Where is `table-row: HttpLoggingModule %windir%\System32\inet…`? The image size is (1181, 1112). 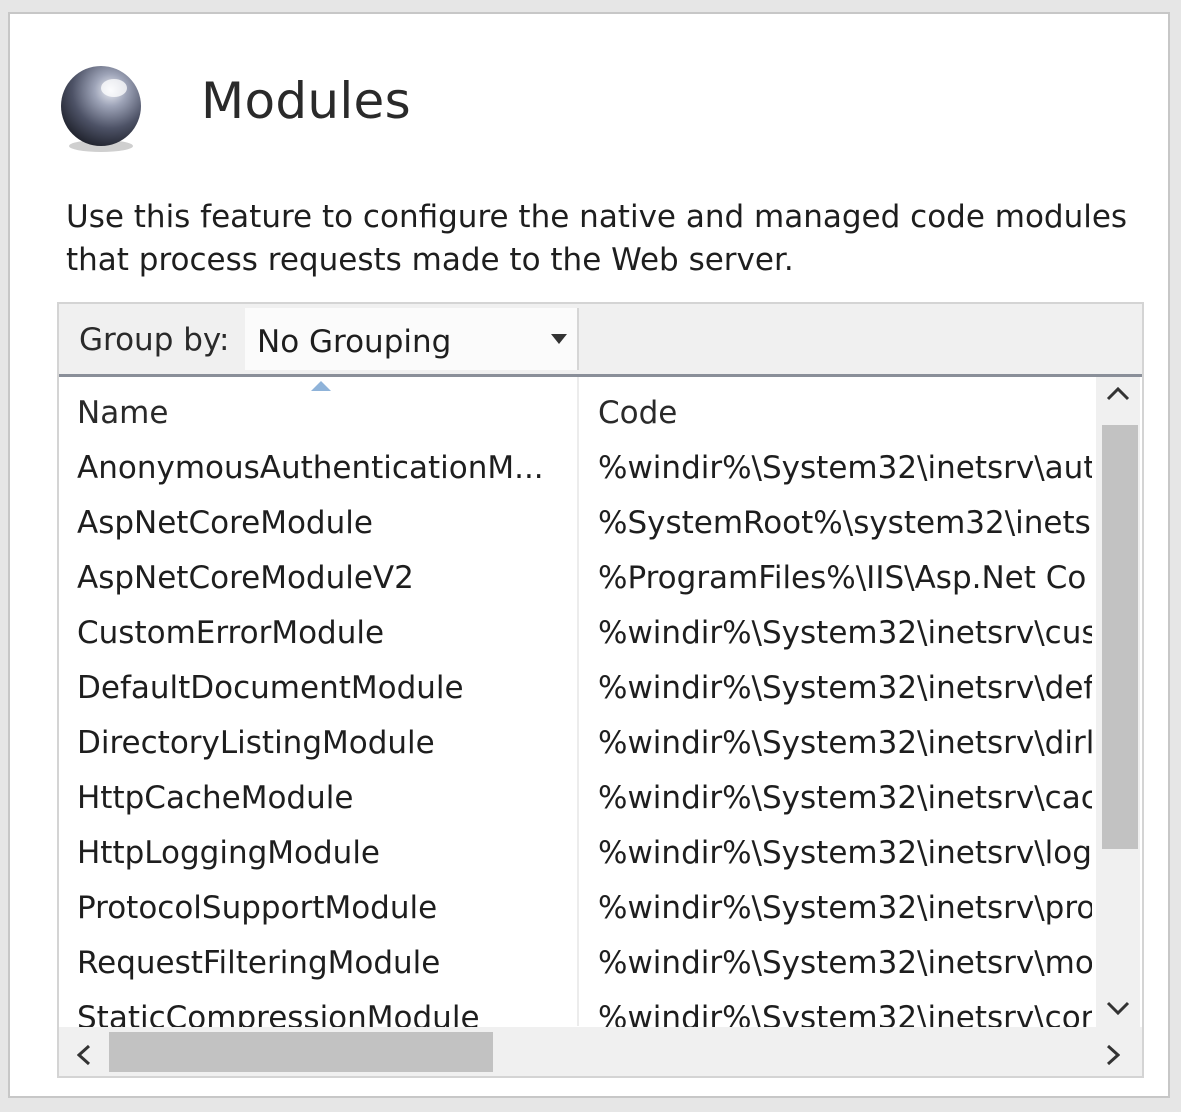
table-row: HttpLoggingModule %windir%\System32\inet… is located at coordinates (577, 855).